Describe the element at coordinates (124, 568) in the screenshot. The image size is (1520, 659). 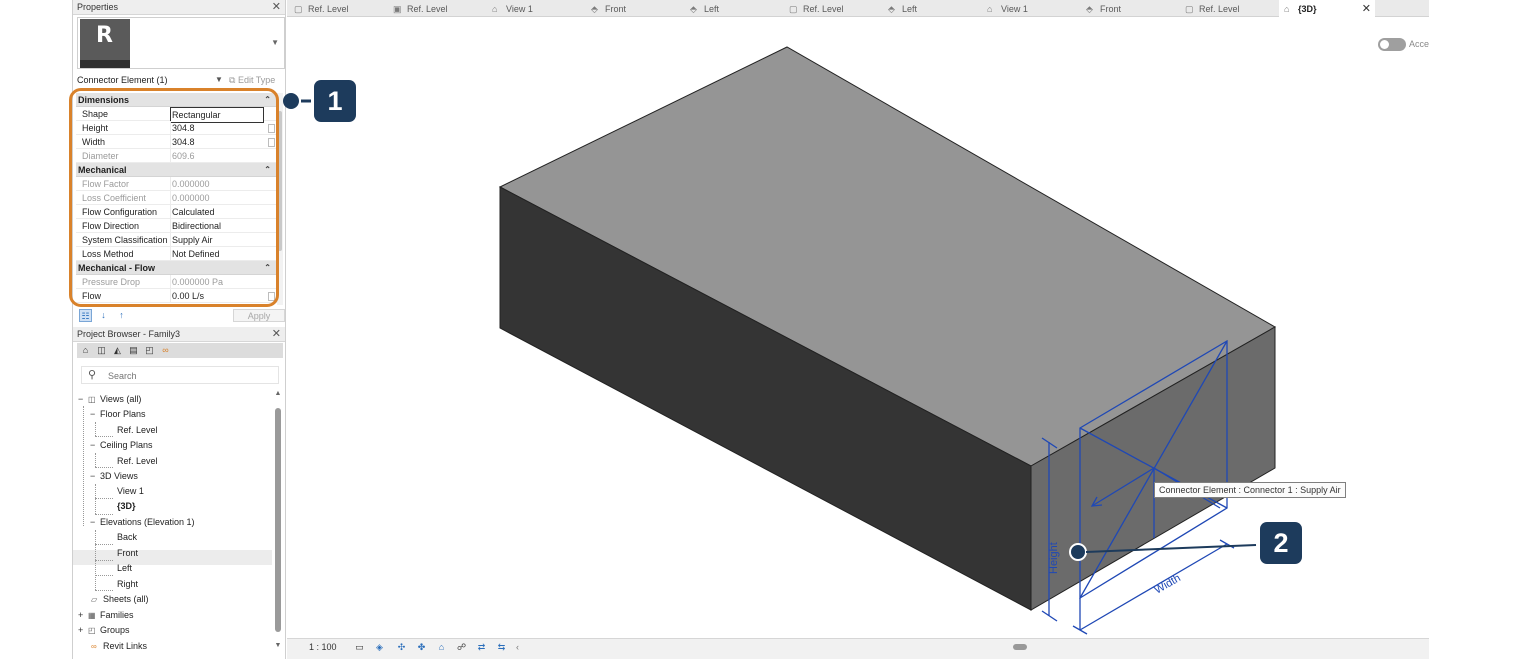
I see `tree-item-left: Left` at that location.